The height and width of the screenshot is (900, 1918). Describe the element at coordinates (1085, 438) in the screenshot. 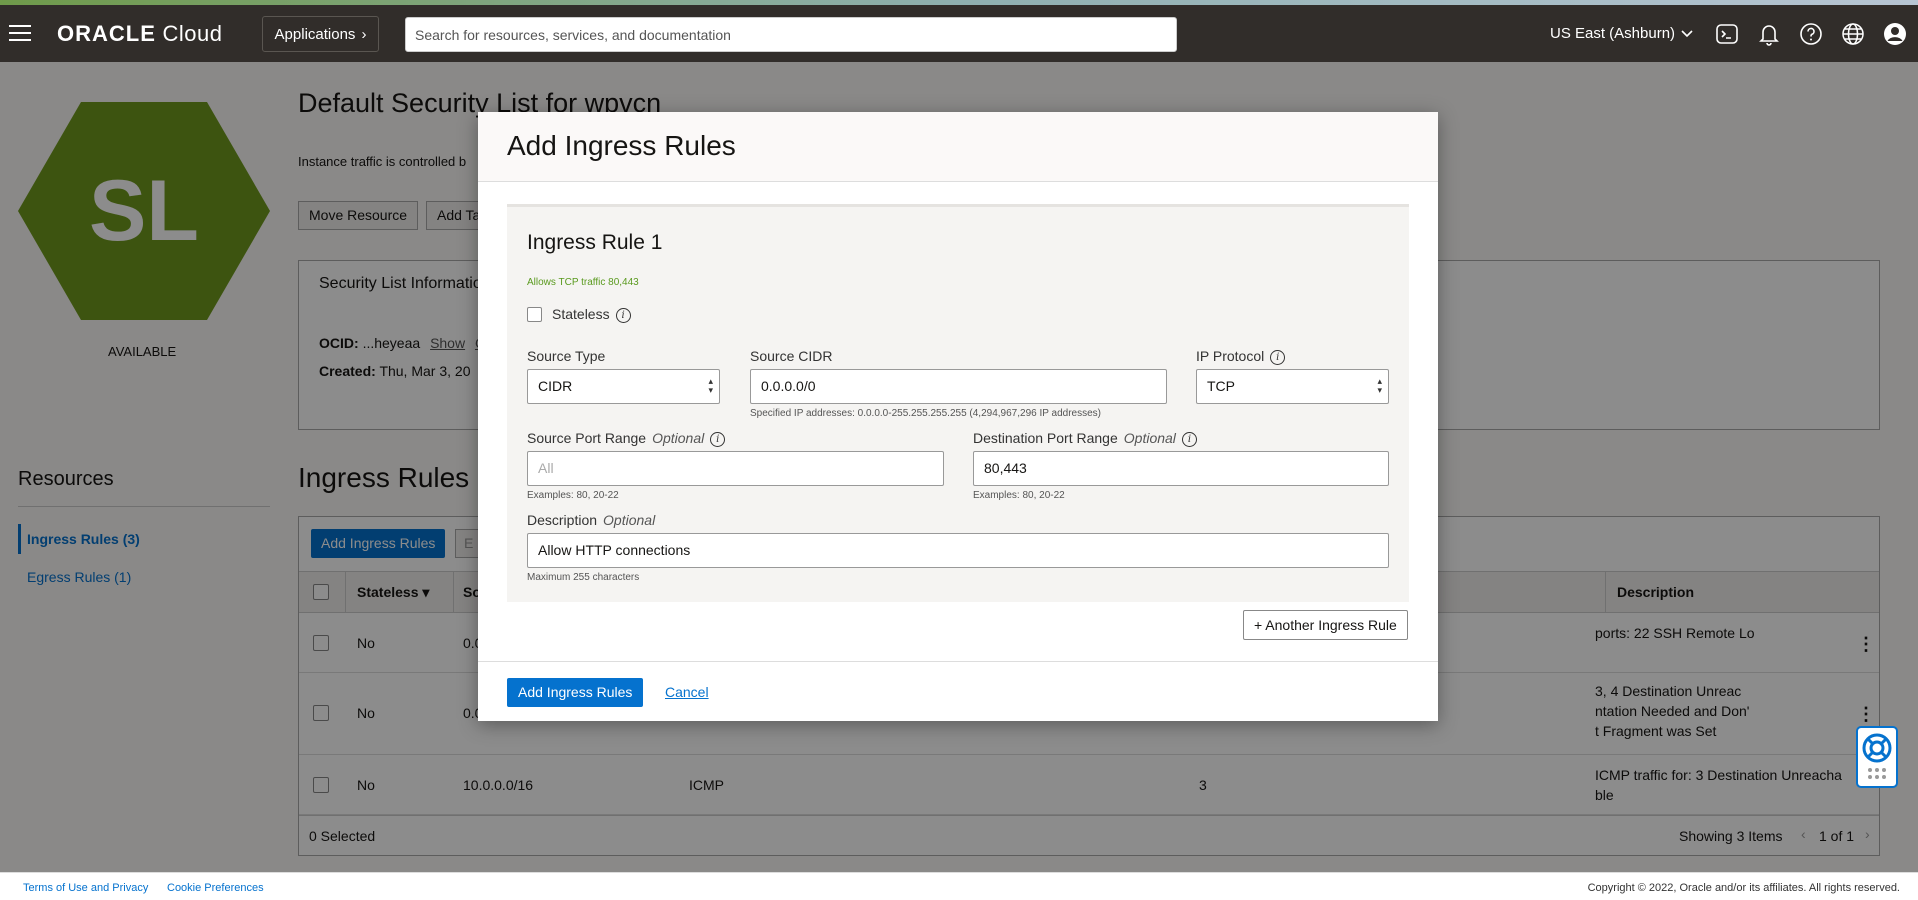

I see `destination-port-range-label: Destination Port Range Optional i` at that location.